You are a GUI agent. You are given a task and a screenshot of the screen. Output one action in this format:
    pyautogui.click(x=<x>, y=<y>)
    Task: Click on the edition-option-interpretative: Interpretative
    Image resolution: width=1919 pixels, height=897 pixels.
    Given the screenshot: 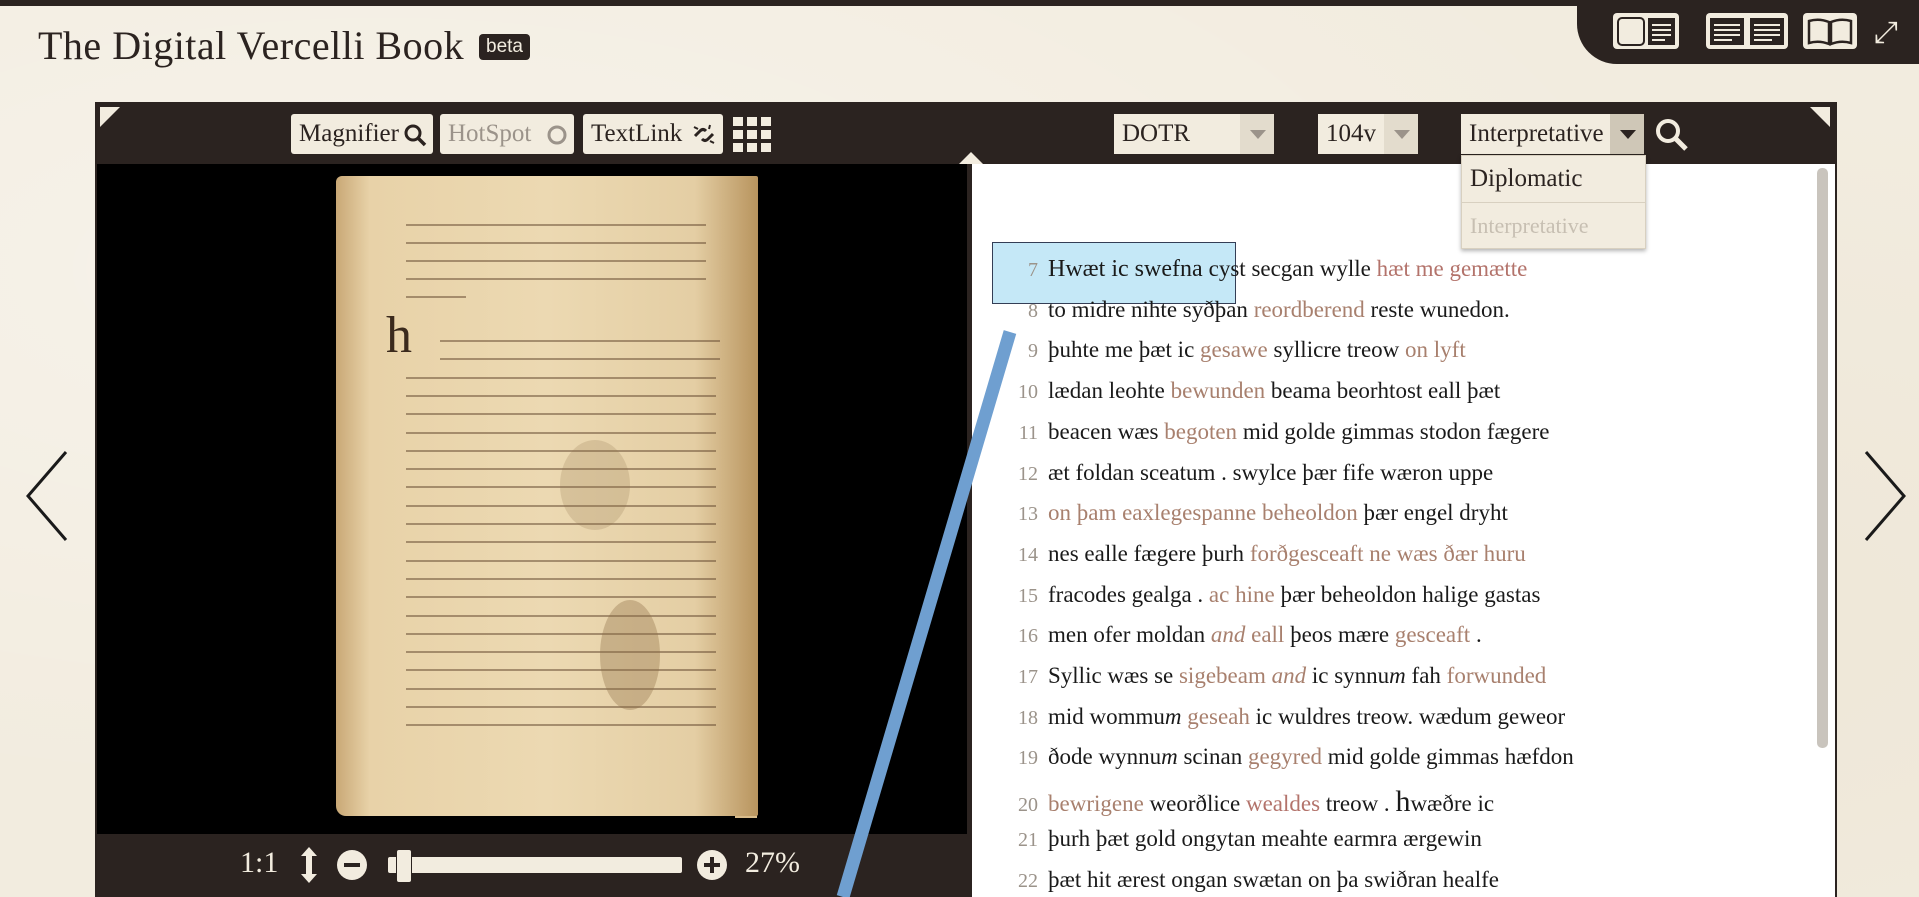 What is the action you would take?
    pyautogui.click(x=1553, y=225)
    